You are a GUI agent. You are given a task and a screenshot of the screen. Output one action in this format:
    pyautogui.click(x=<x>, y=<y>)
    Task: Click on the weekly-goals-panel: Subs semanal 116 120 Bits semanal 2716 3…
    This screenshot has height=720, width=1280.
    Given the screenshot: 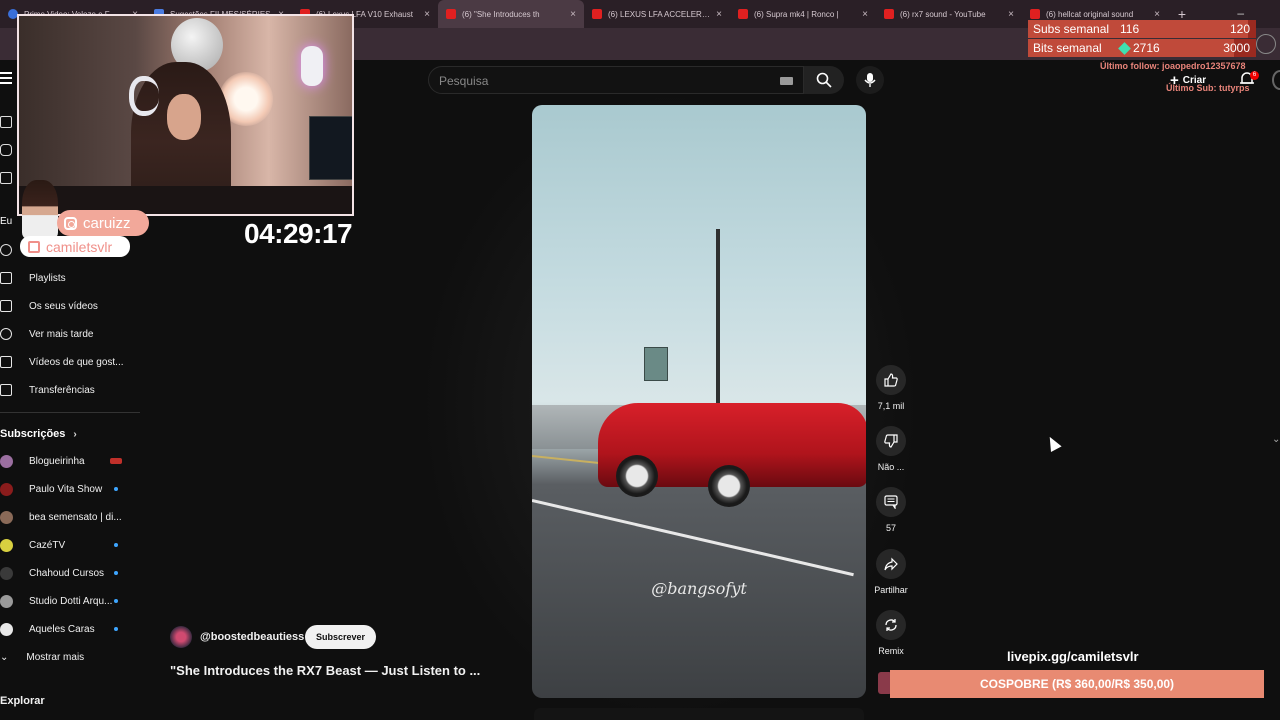 What is the action you would take?
    pyautogui.click(x=1142, y=39)
    